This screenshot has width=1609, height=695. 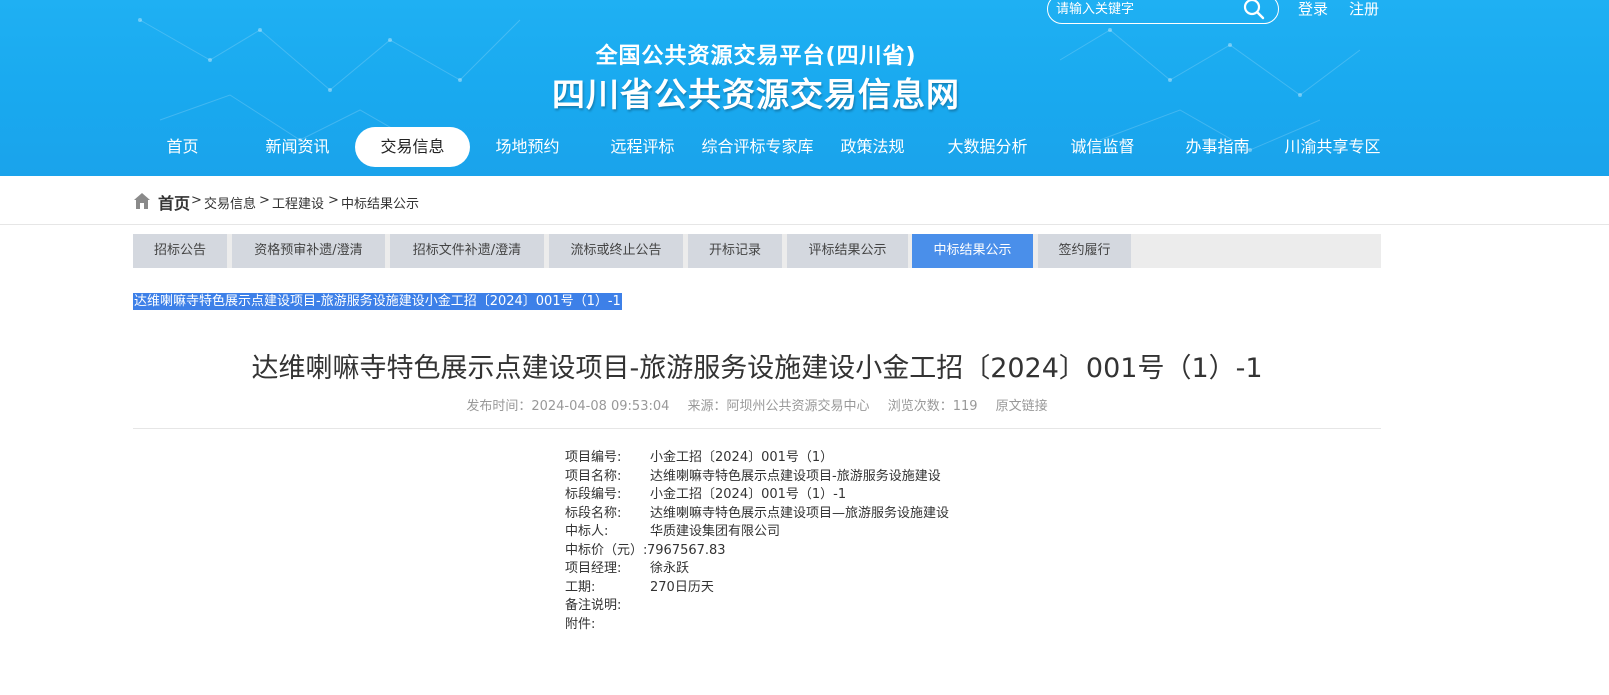 I want to click on login-link: 登录, so click(x=1313, y=9).